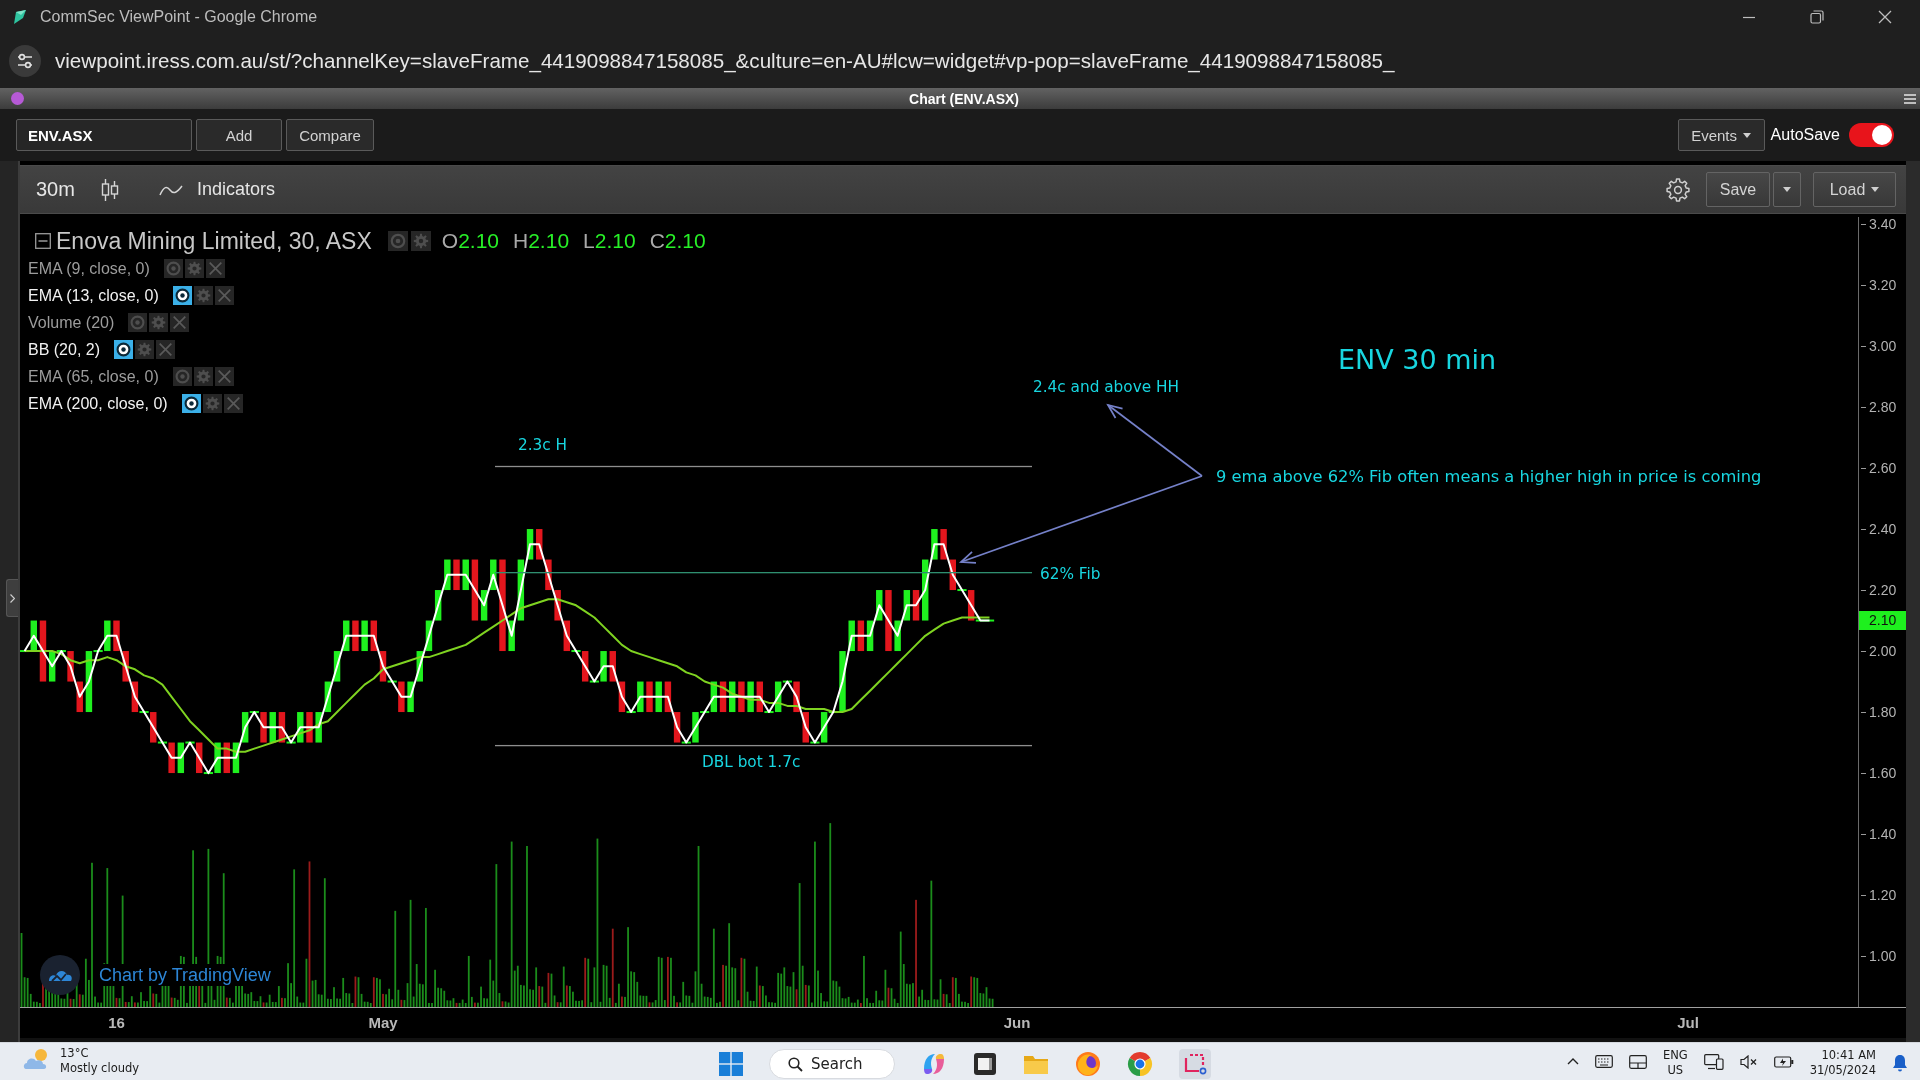 This screenshot has width=1920, height=1080. Describe the element at coordinates (60, 975) in the screenshot. I see `cloud-logo-icon` at that location.